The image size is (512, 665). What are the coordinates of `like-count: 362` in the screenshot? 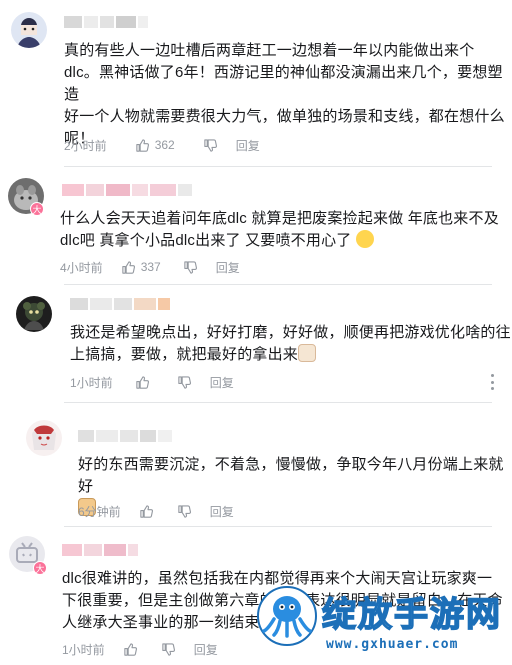 It's located at (164, 145).